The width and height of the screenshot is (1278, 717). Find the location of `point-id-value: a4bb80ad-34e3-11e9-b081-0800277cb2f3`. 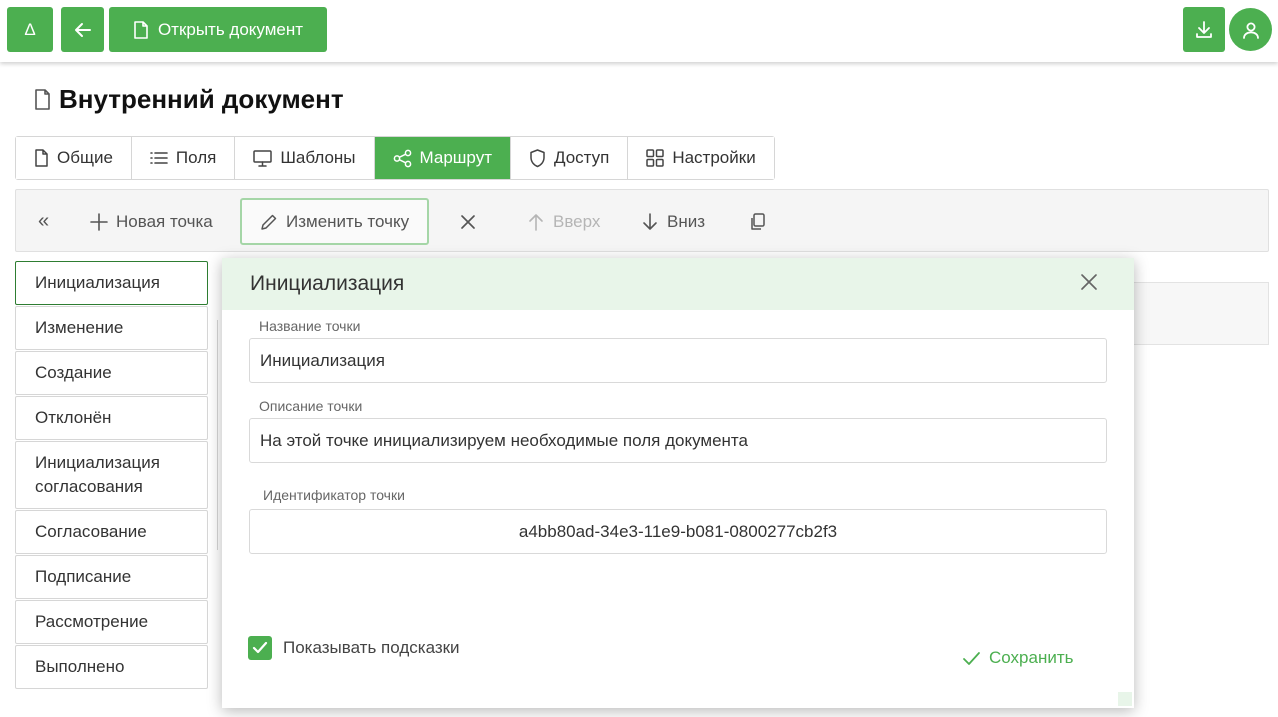

point-id-value: a4bb80ad-34e3-11e9-b081-0800277cb2f3 is located at coordinates (678, 531).